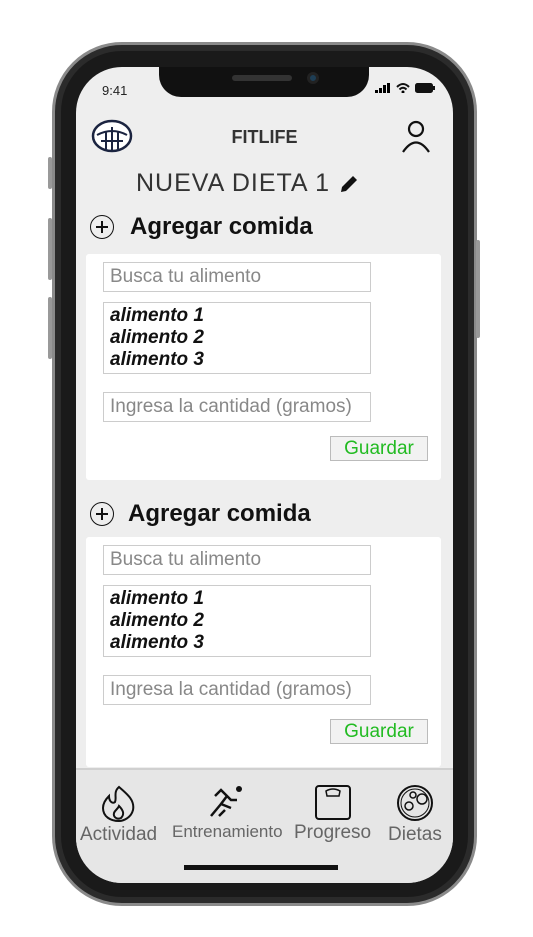 This screenshot has height=937, width=533. I want to click on battery-icon, so click(425, 88).